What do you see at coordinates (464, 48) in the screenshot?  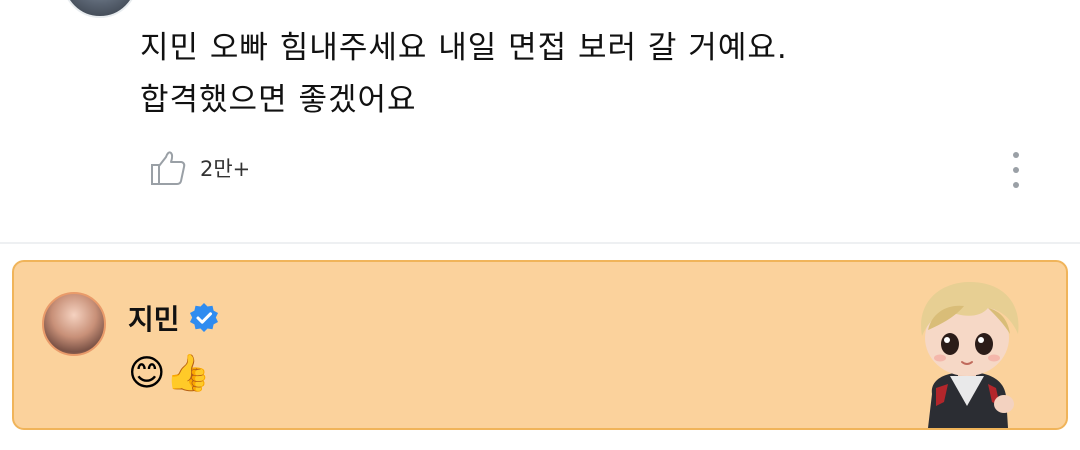 I see `comment-text-line-1: 지민 오빠 힘내주세요 내일 면접 보러 갈 거예요.` at bounding box center [464, 48].